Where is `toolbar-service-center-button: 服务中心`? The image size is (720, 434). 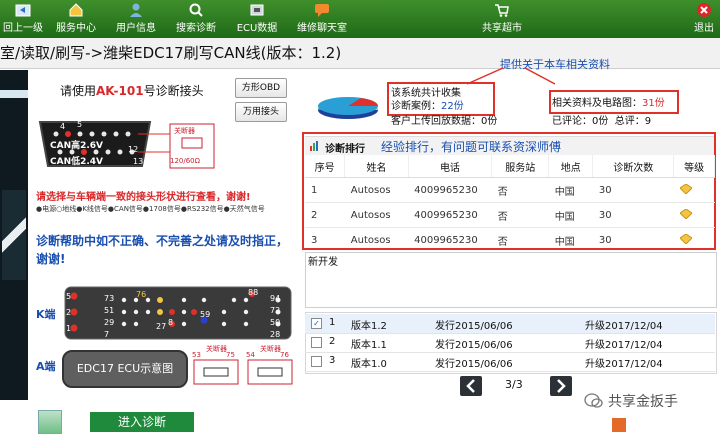
toolbar-service-center-button: 服务中心 is located at coordinates (76, 19).